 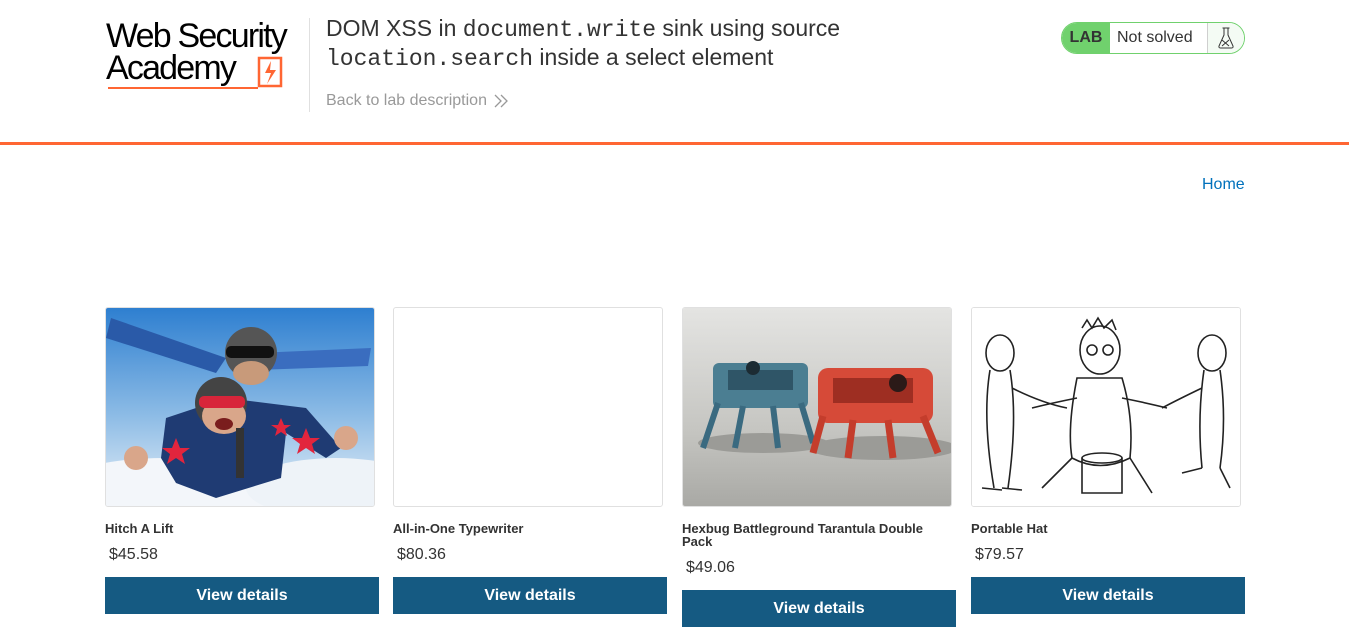 What do you see at coordinates (1159, 38) in the screenshot?
I see `lab-status-text: Not solved` at bounding box center [1159, 38].